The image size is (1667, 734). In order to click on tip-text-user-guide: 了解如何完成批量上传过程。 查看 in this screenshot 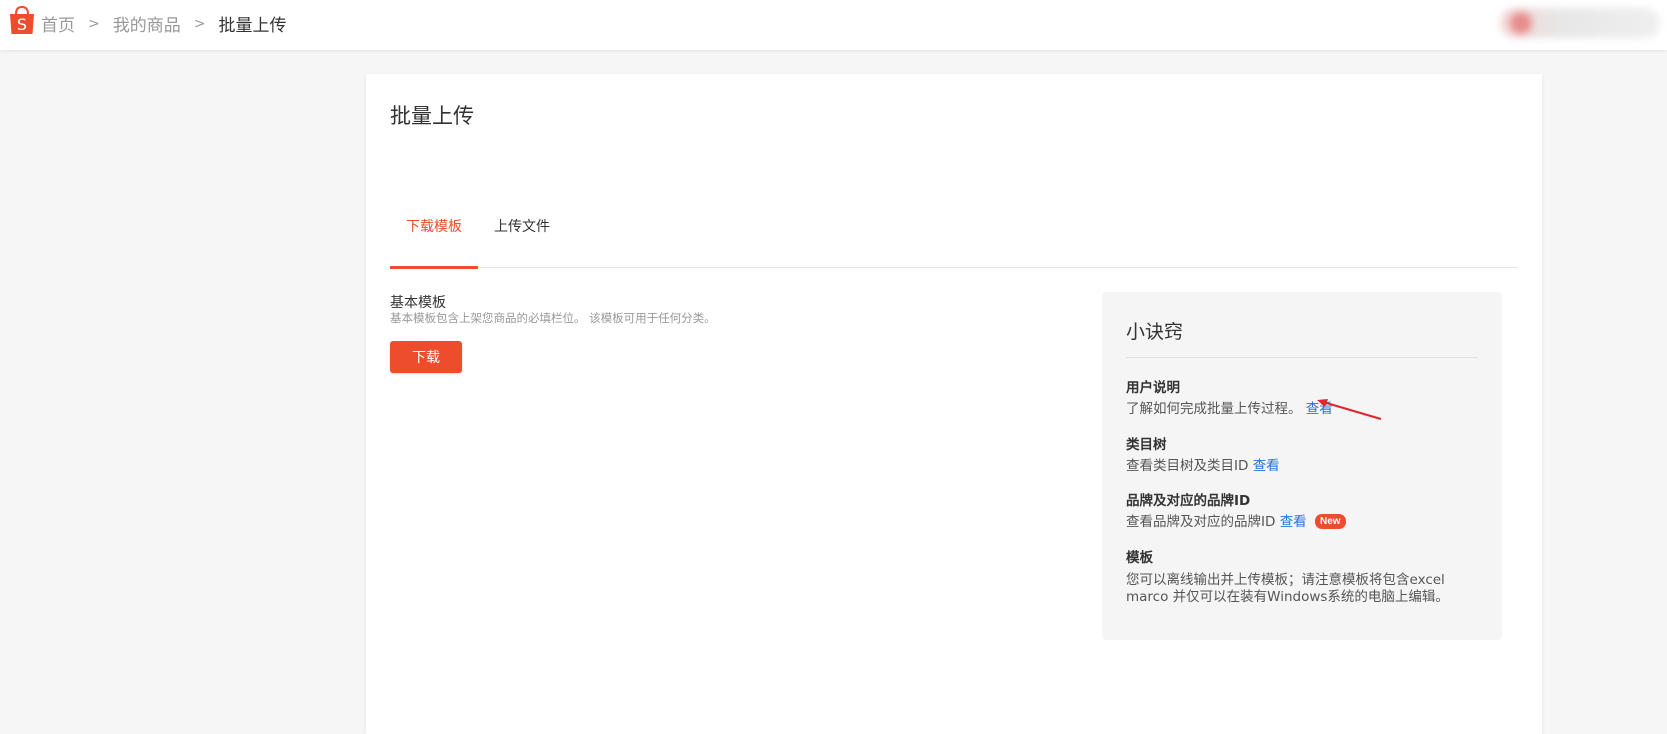, I will do `click(1229, 409)`.